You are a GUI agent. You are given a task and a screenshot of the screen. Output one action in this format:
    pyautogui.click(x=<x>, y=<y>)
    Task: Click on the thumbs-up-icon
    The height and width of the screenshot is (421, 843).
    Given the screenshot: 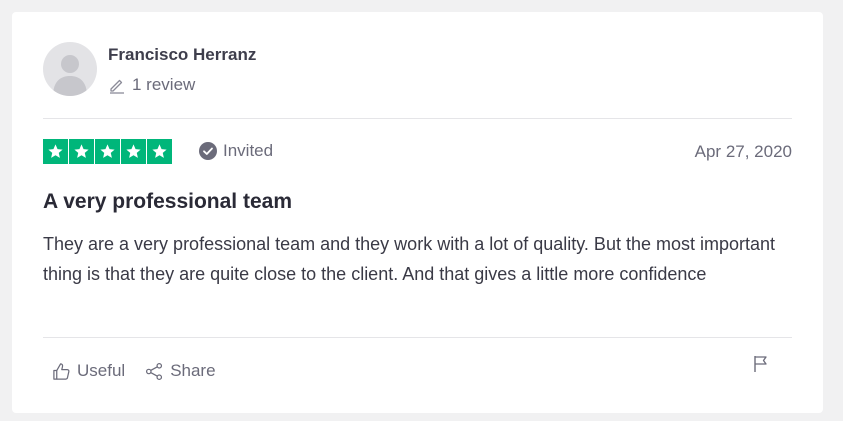 What is the action you would take?
    pyautogui.click(x=61, y=371)
    